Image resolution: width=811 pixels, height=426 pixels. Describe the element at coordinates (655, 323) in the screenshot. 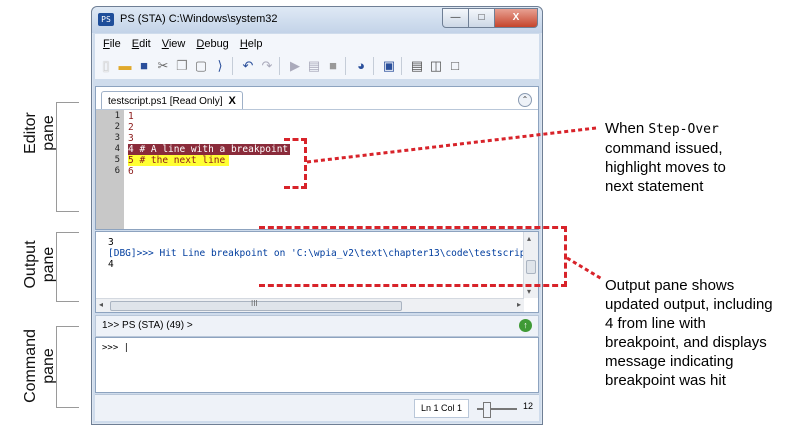

I see `annotation-line: 4 from line with` at that location.